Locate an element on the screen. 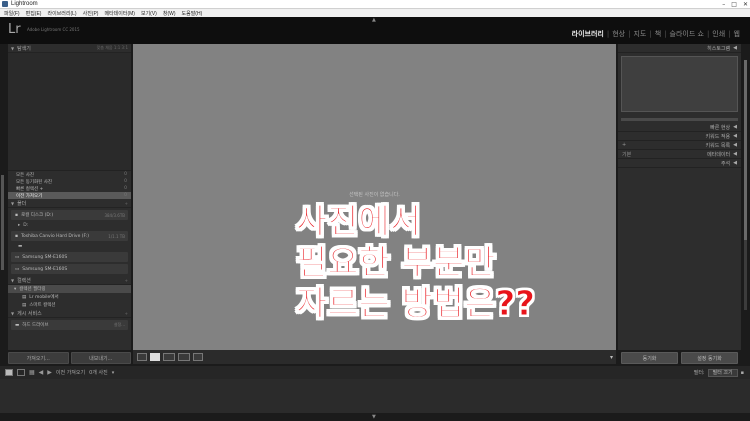 This screenshot has height=421, width=750. left-scrollbar is located at coordinates (2, 222).